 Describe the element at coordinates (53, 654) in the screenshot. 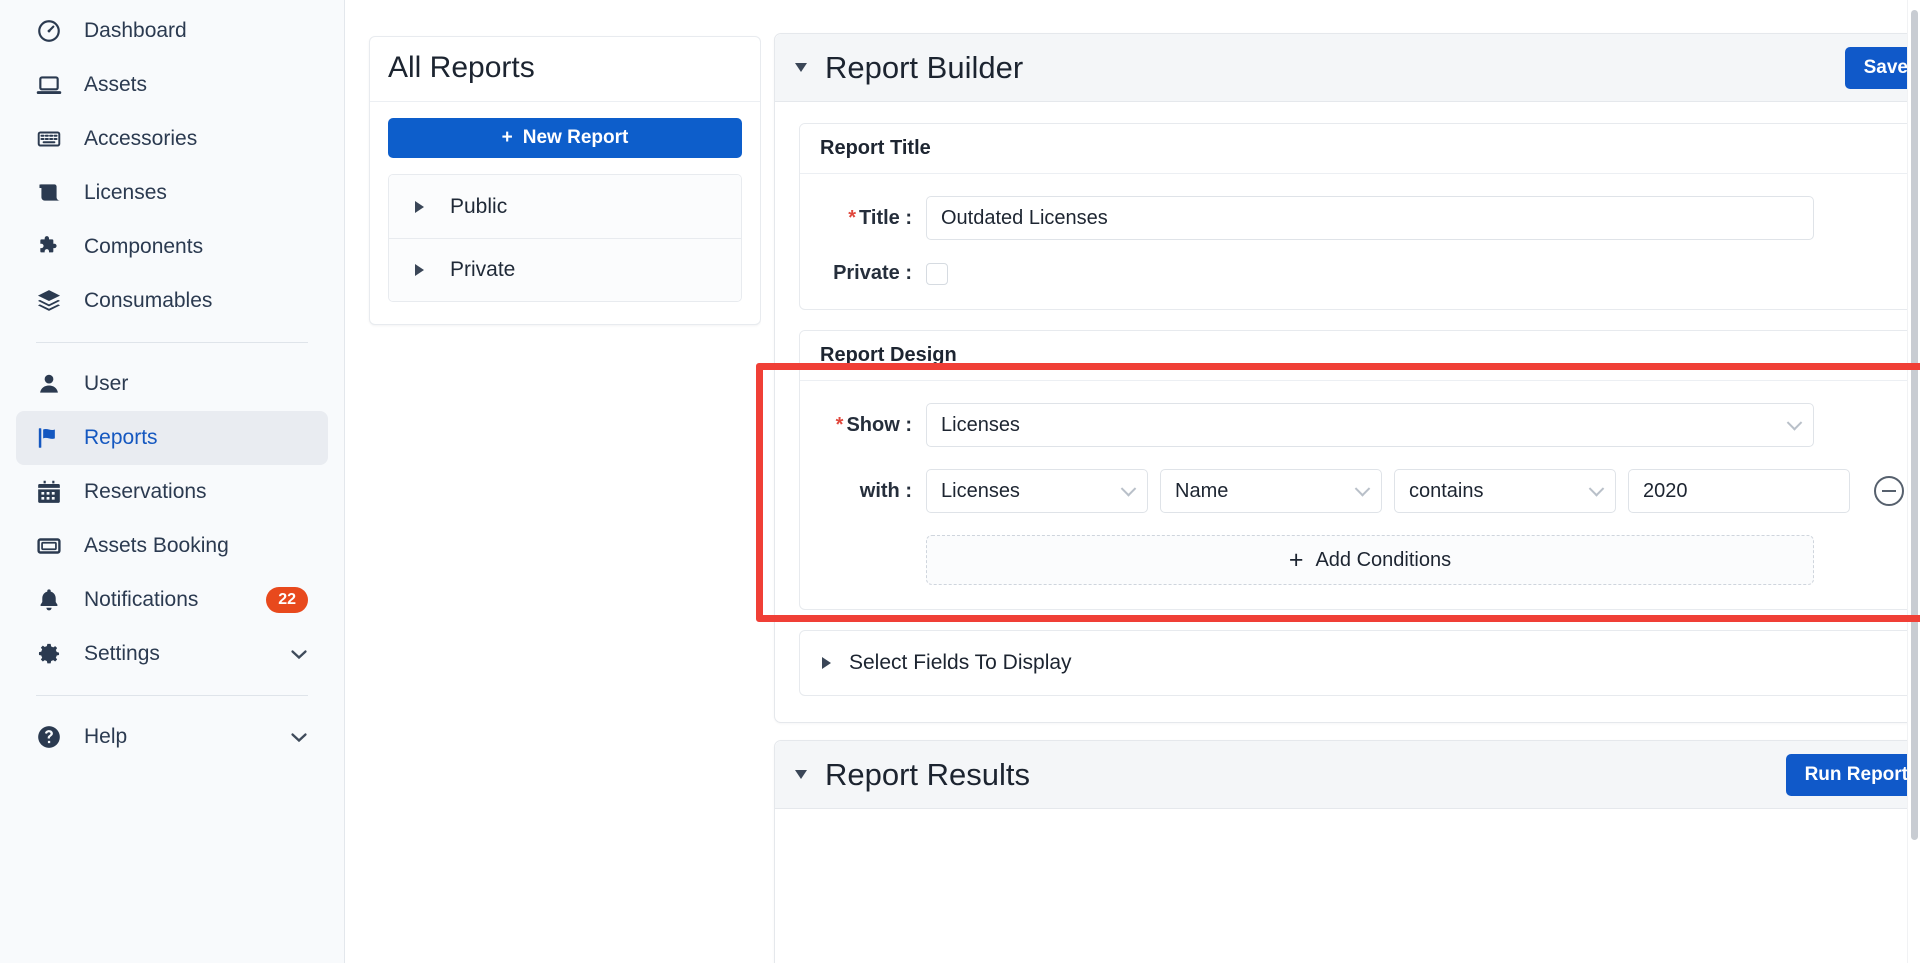

I see `gear-icon` at that location.